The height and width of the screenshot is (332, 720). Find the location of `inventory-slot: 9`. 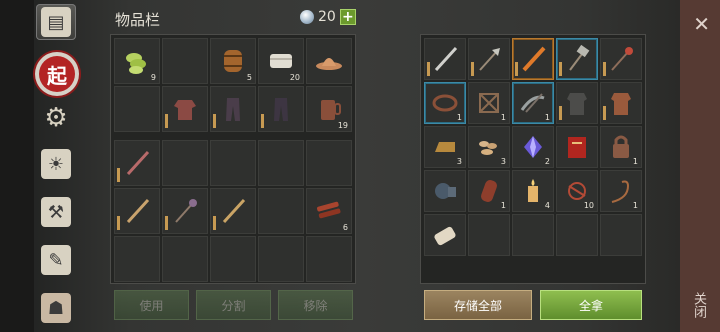

inventory-slot: 9 is located at coordinates (137, 61).